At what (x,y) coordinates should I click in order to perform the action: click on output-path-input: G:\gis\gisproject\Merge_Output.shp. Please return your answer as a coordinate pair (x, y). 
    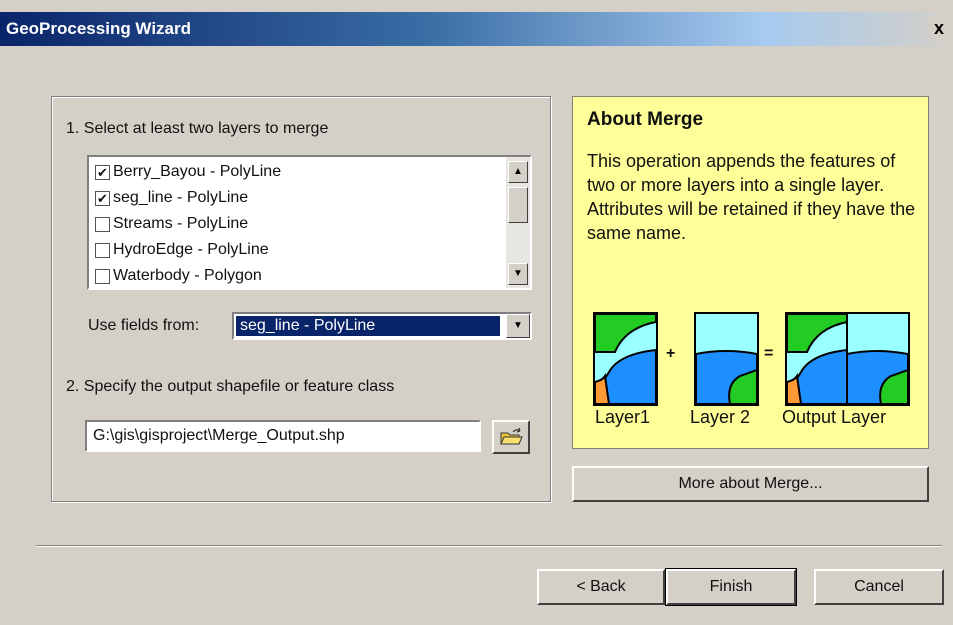
    Looking at the image, I should click on (283, 436).